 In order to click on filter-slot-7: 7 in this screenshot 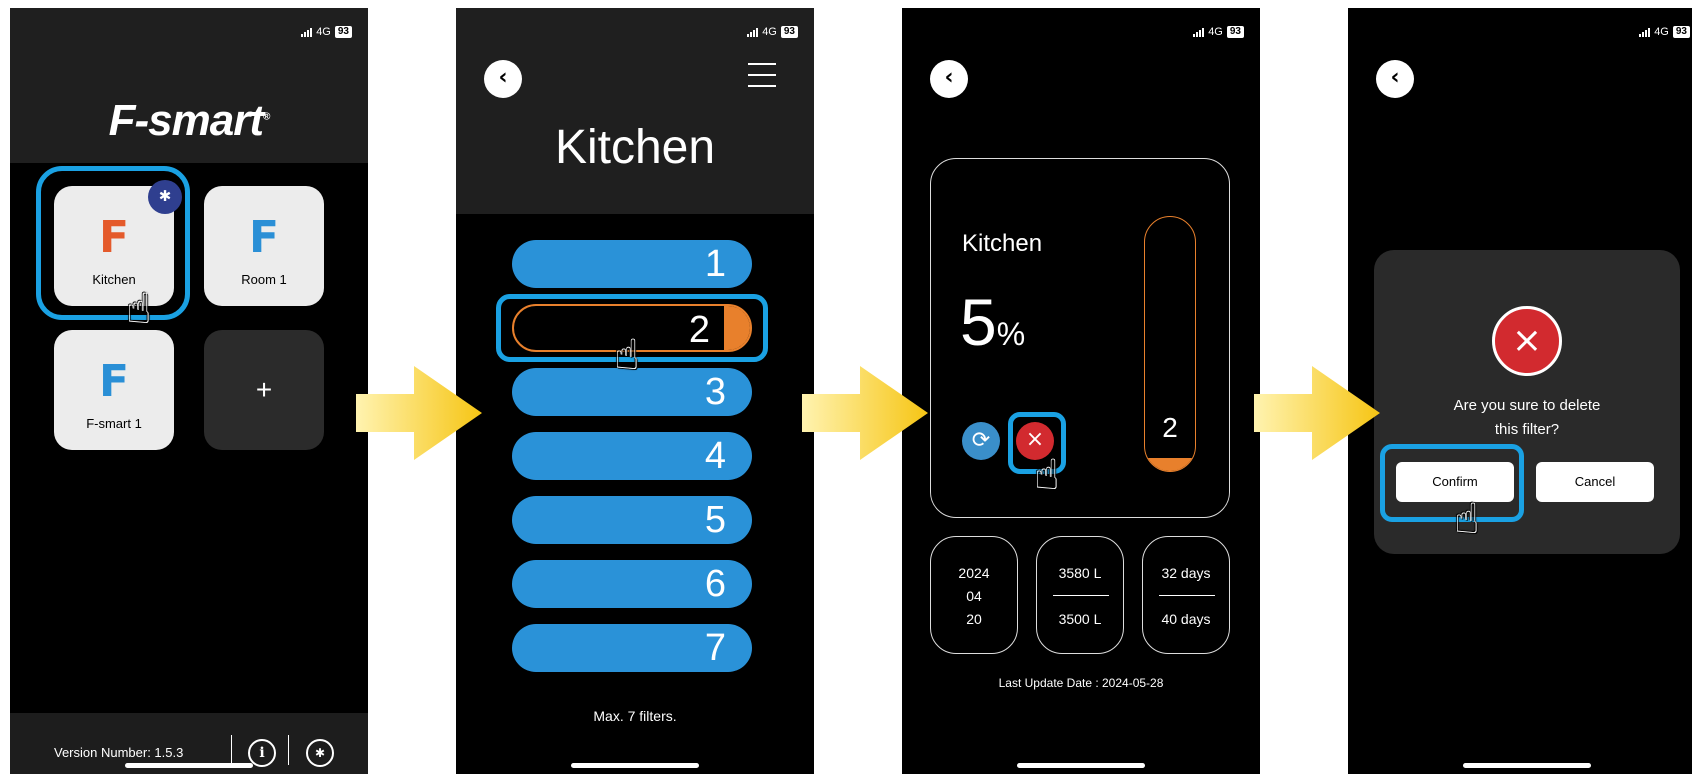, I will do `click(632, 648)`.